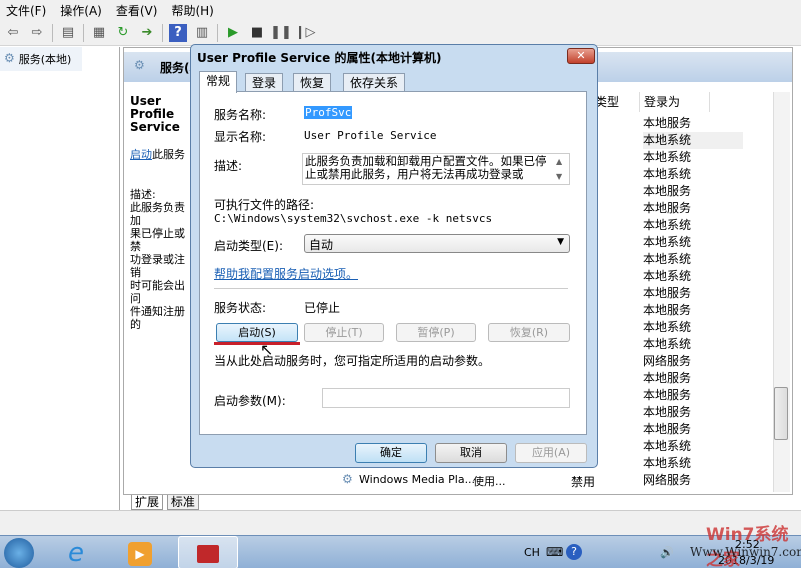 The width and height of the screenshot is (801, 570). I want to click on menu-view: 查看(V), so click(137, 10).